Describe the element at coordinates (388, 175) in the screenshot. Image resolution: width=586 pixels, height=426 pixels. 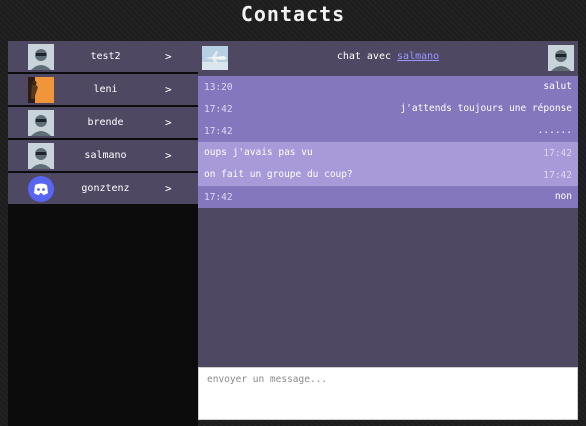
I see `message-row: on fait un groupe du coup? 17:42` at that location.